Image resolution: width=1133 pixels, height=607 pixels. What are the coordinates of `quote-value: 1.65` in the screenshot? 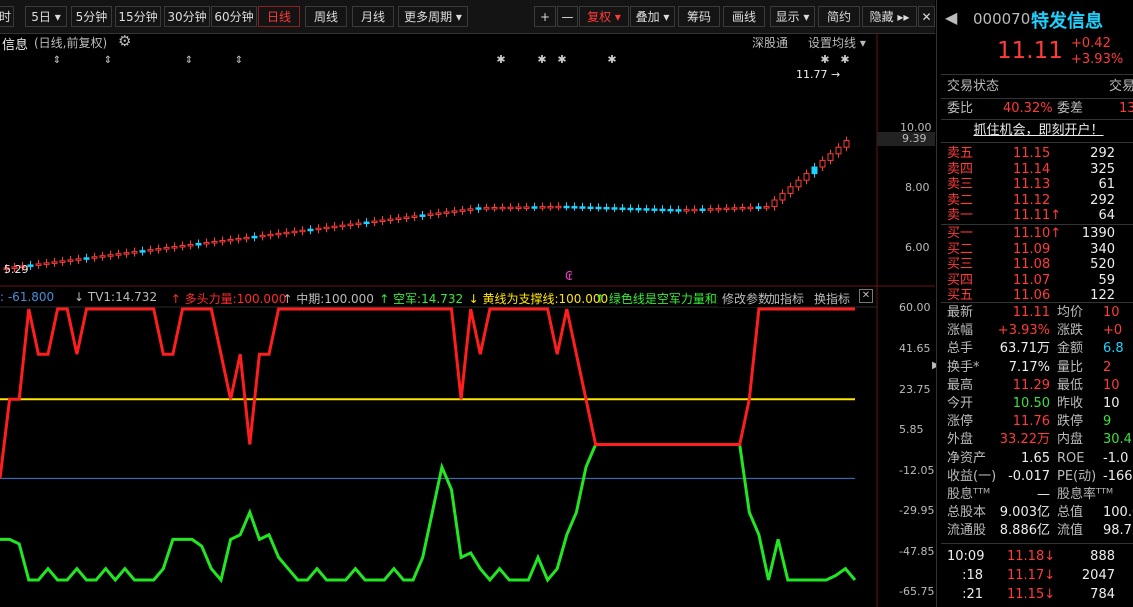 It's located at (1035, 458).